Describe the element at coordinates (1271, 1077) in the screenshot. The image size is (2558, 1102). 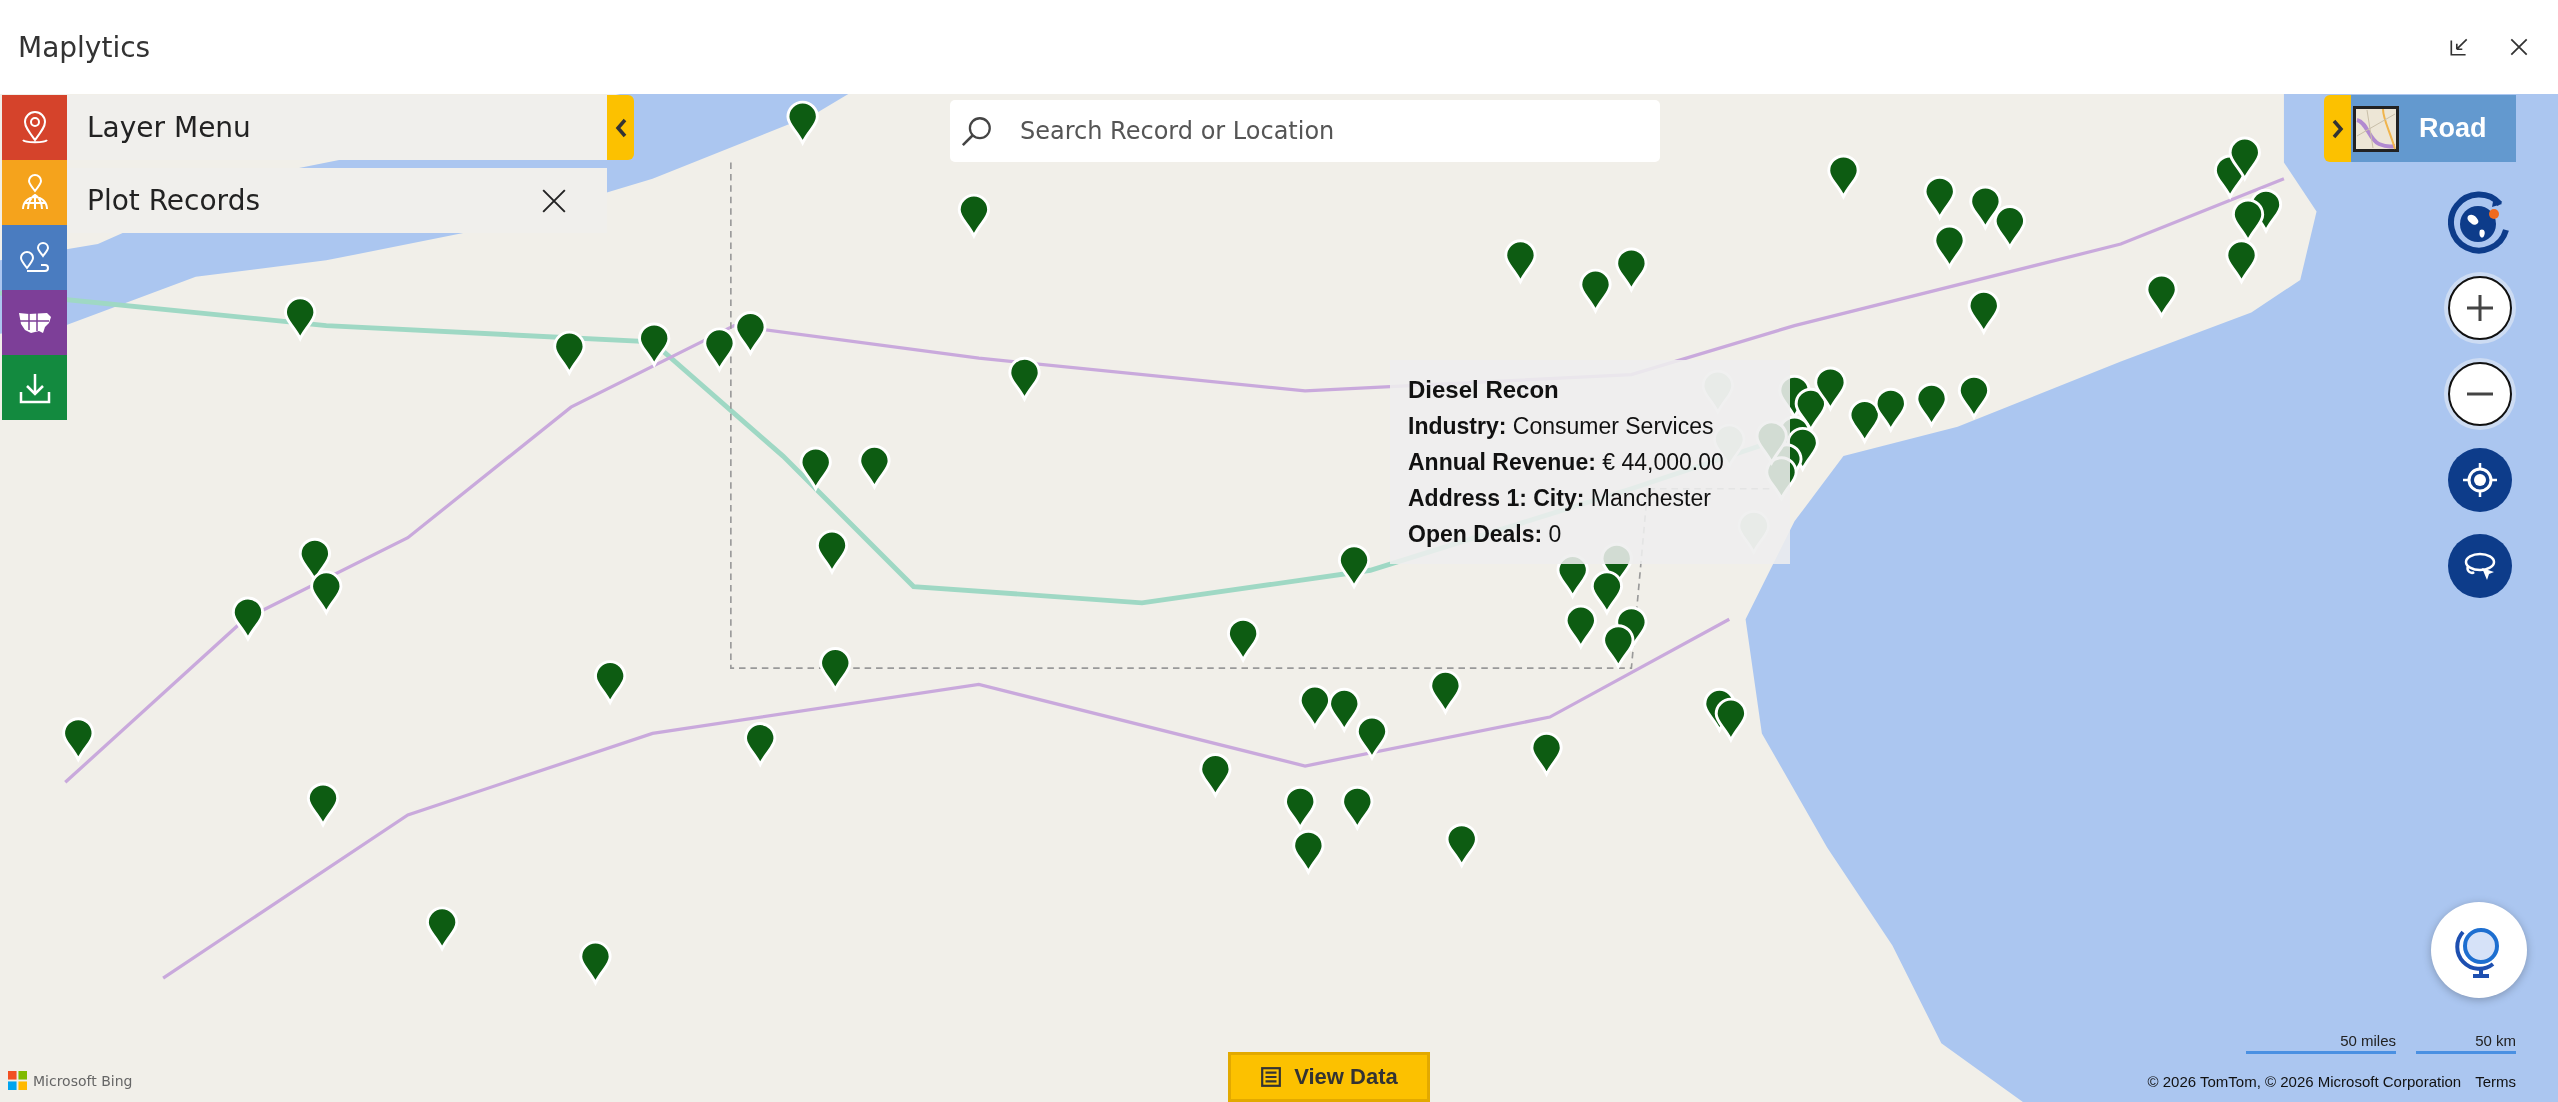
I see `list-icon` at that location.